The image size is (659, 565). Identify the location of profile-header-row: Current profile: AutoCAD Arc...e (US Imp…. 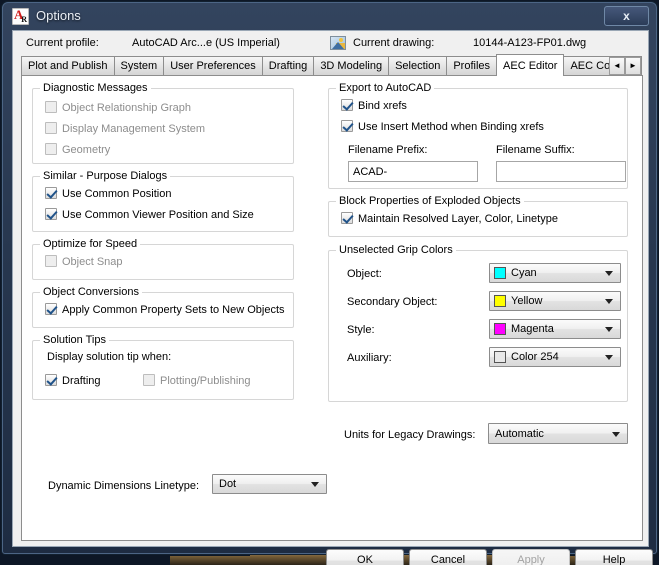
(330, 43).